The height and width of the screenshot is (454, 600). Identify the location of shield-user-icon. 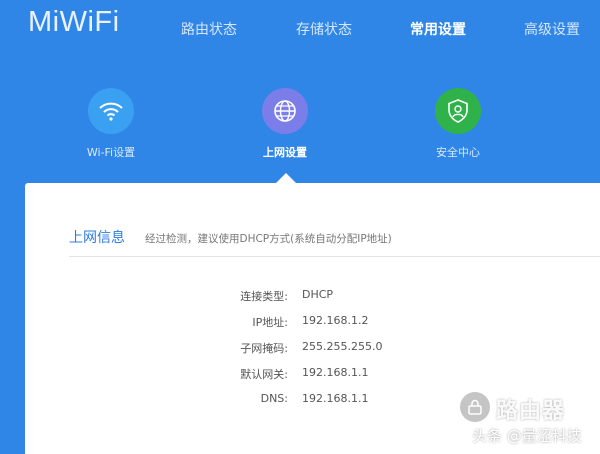
(458, 111).